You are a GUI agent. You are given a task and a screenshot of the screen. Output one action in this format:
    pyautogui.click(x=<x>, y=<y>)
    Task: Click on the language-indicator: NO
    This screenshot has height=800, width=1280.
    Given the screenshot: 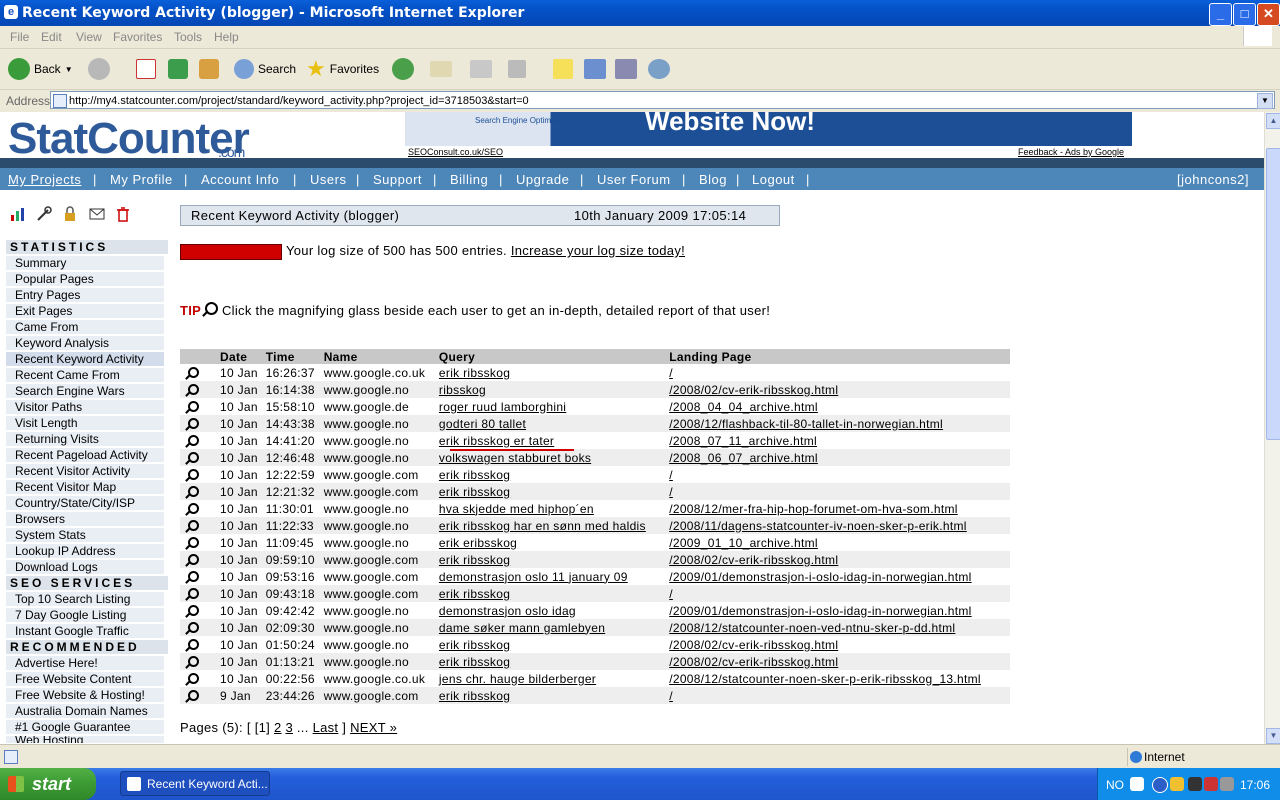 What is the action you would take?
    pyautogui.click(x=1115, y=785)
    